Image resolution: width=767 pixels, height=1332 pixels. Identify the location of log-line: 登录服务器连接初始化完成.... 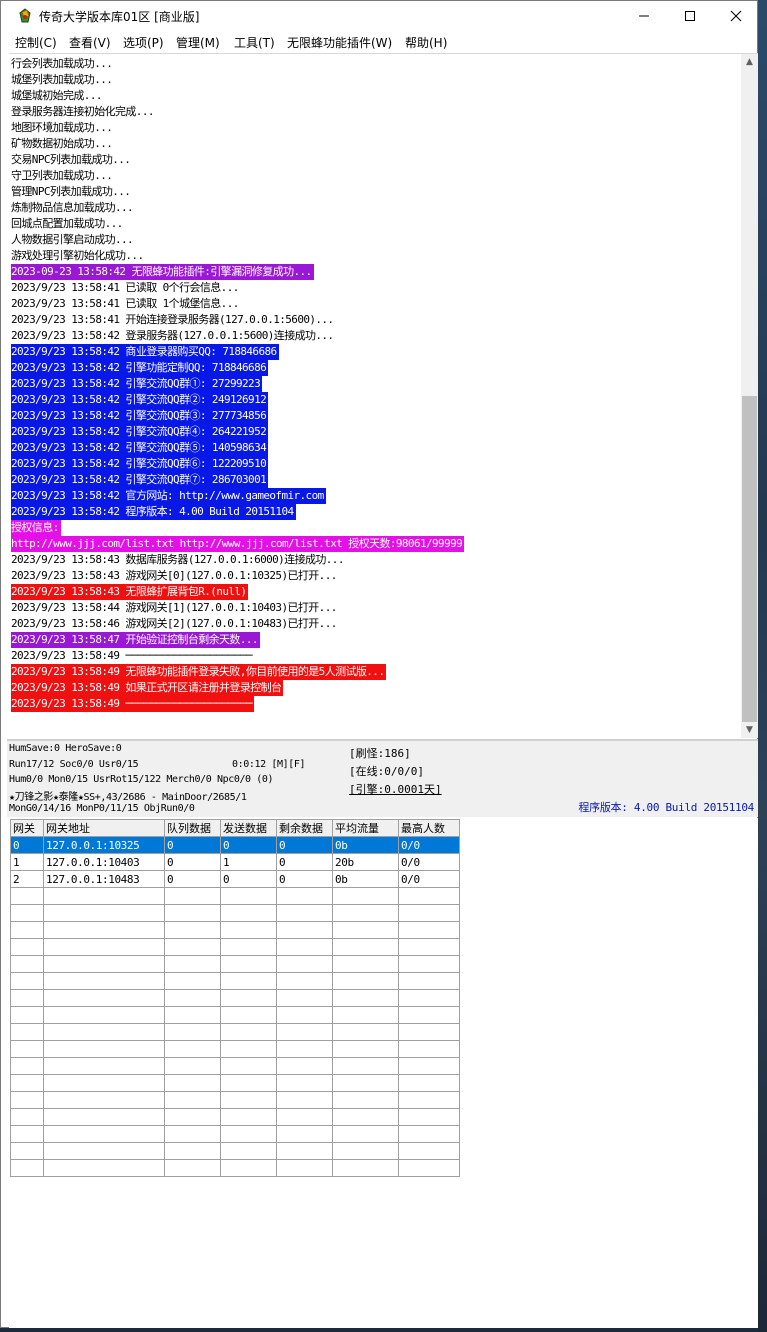
(376, 112).